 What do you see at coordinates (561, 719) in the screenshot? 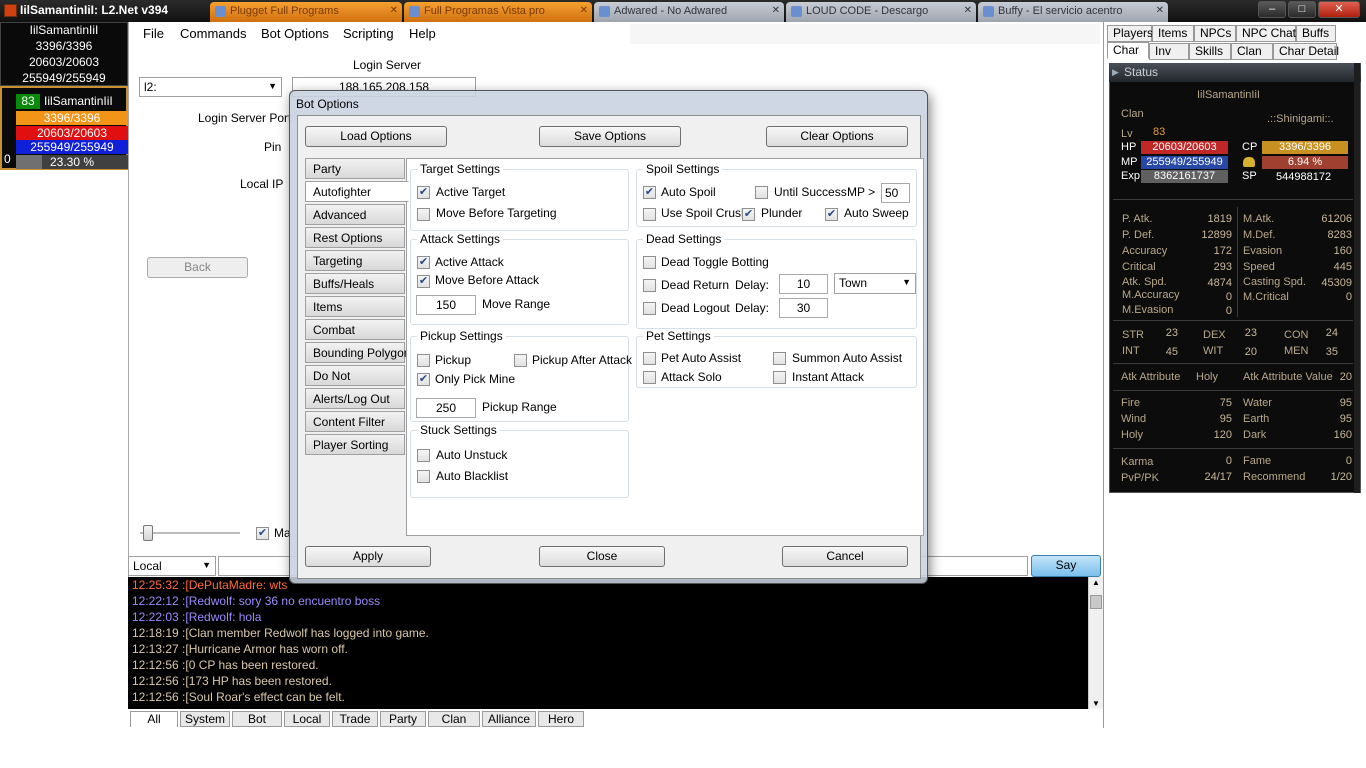
I see `chat-tab-hero: Hero` at bounding box center [561, 719].